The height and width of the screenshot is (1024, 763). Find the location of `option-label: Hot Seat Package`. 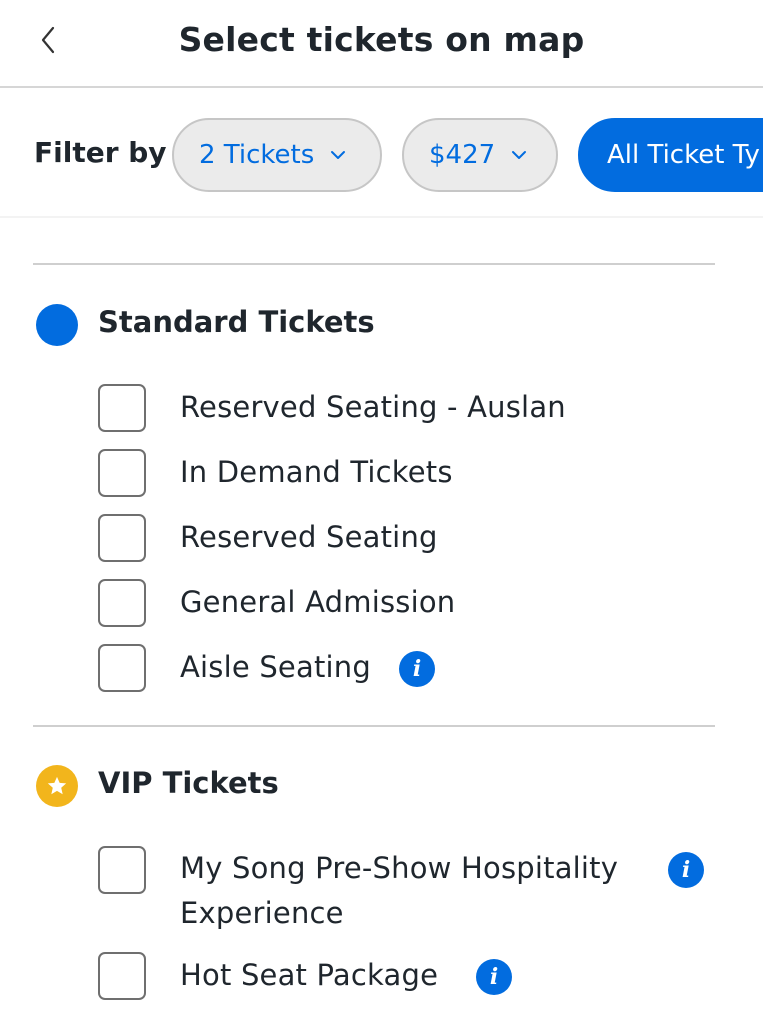

option-label: Hot Seat Package is located at coordinates (309, 975).